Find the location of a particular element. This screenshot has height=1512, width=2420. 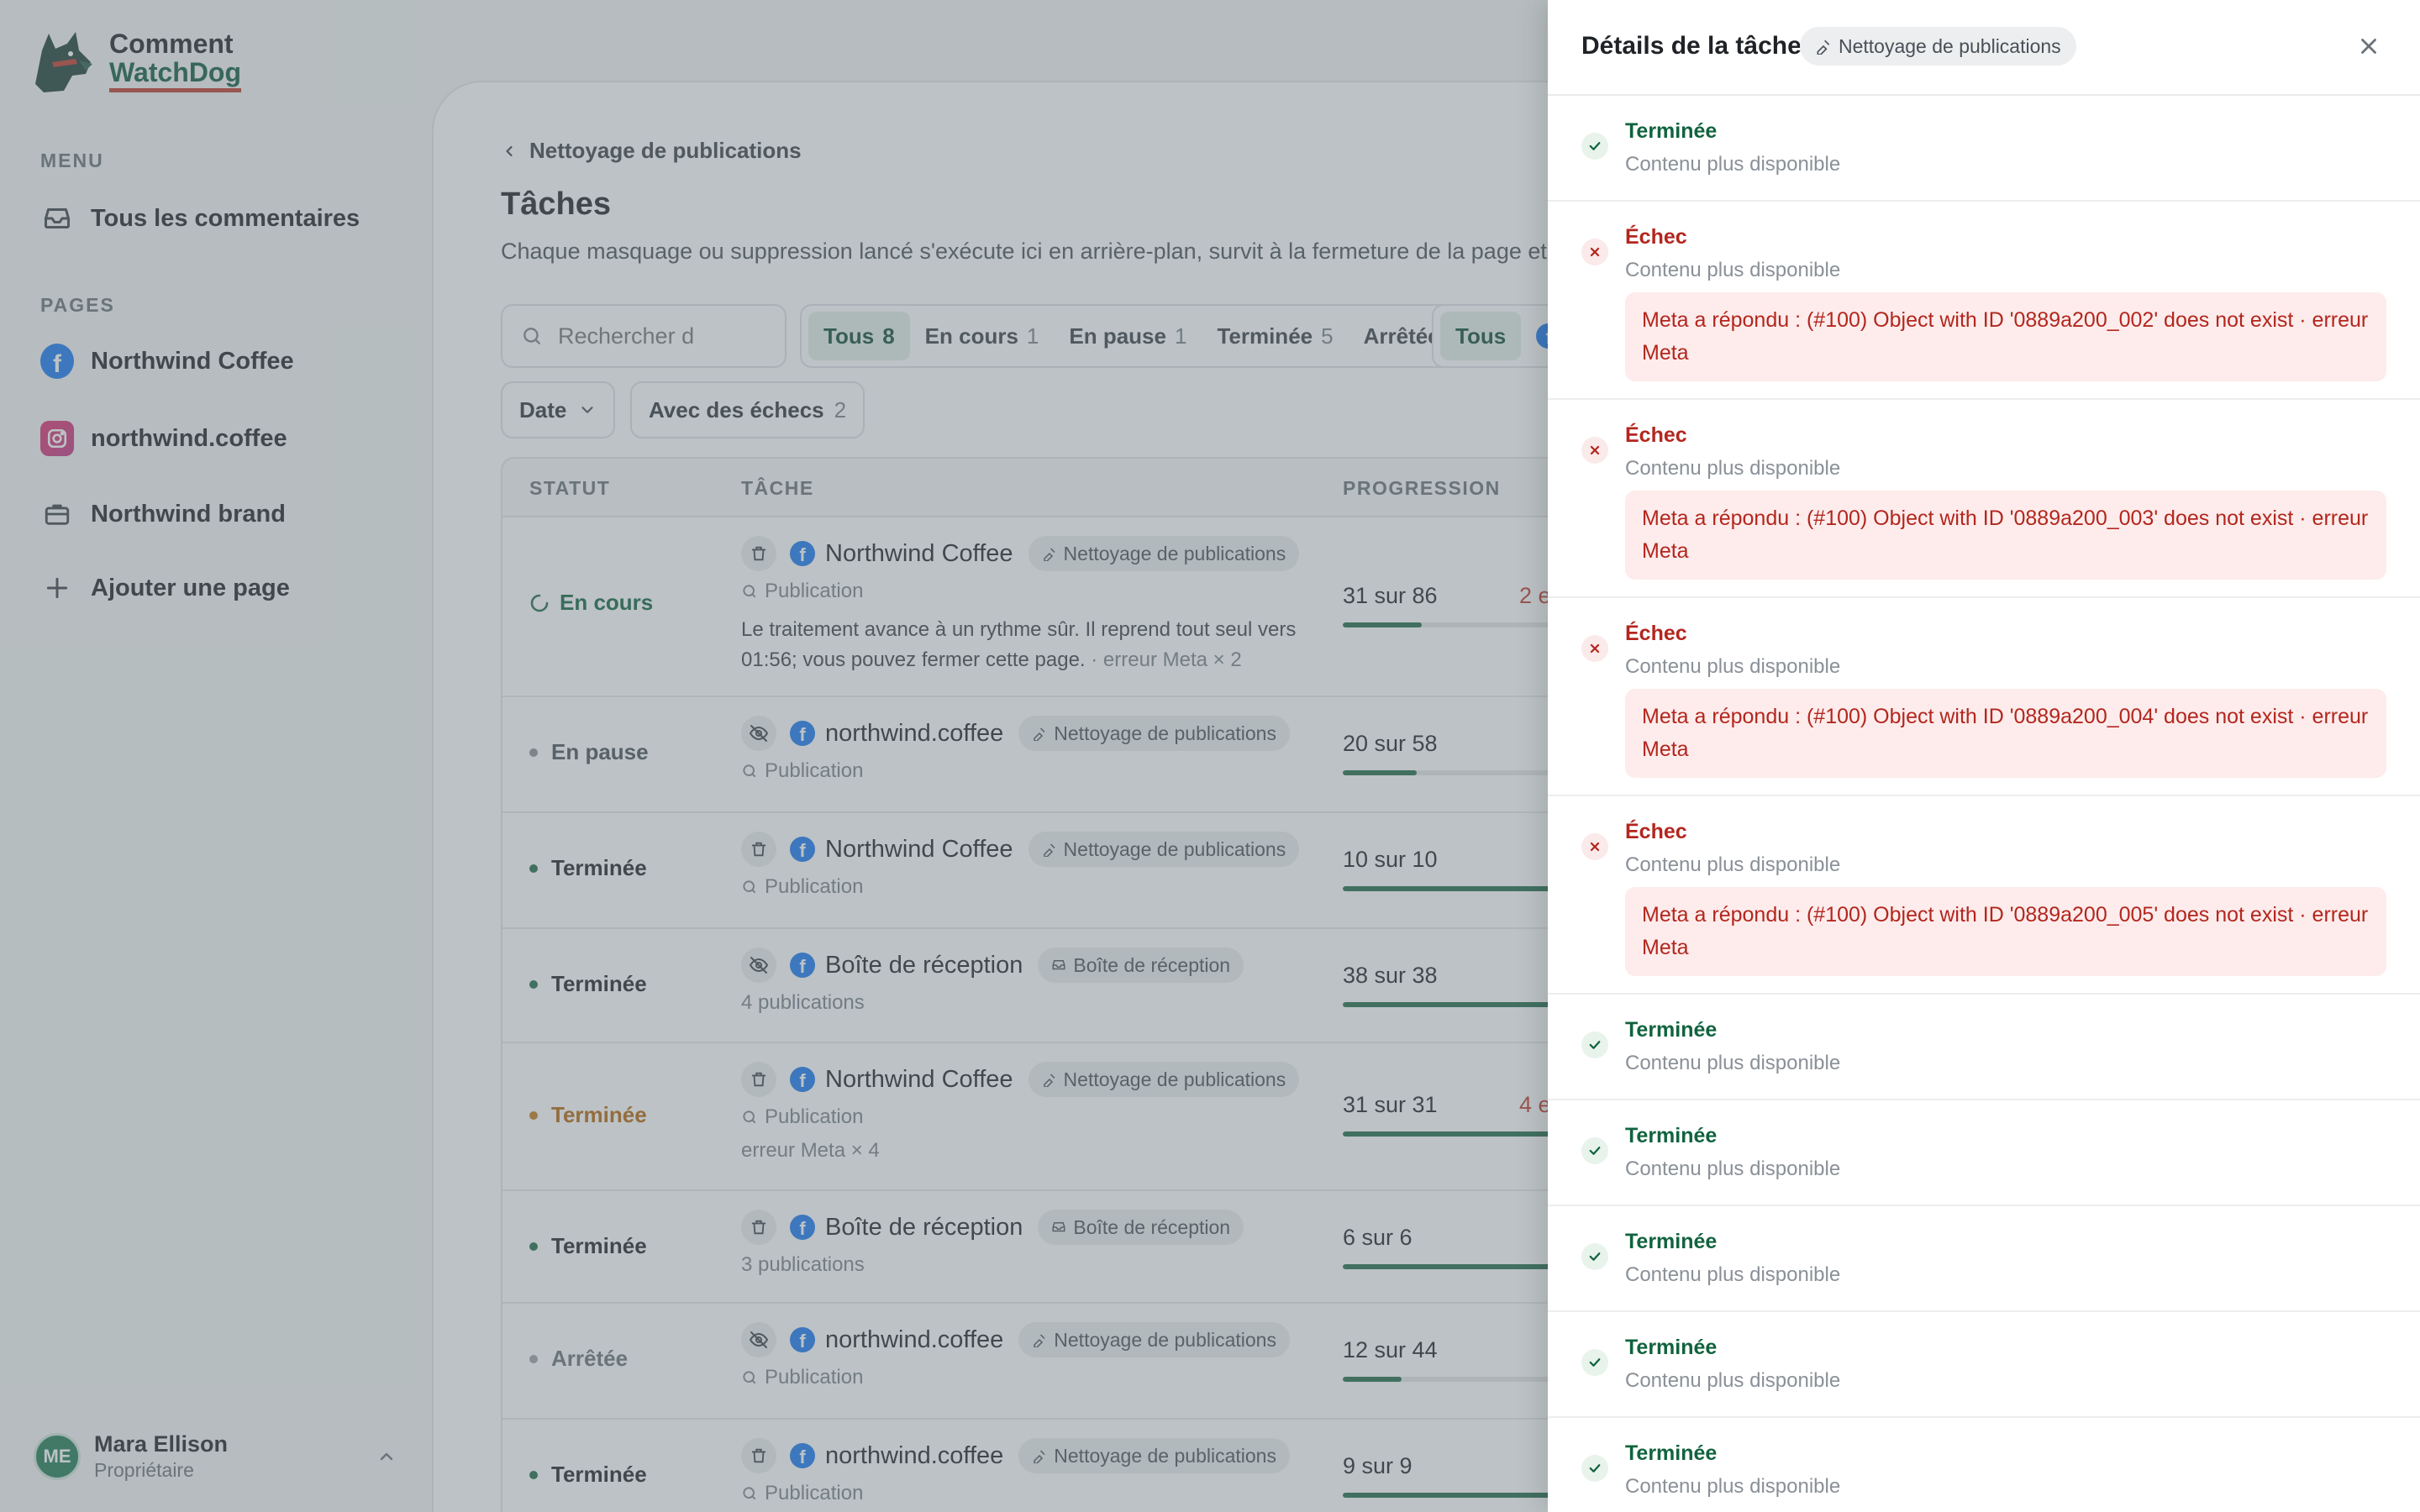

drawer-task-type-pill: Nettoyage de publications is located at coordinates (1938, 46).